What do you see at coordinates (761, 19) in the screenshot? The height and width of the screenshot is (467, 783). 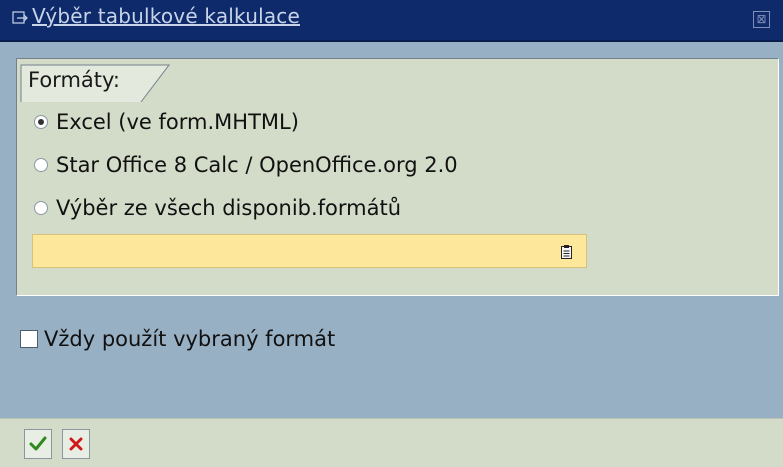 I see `close-icon: ⊠` at bounding box center [761, 19].